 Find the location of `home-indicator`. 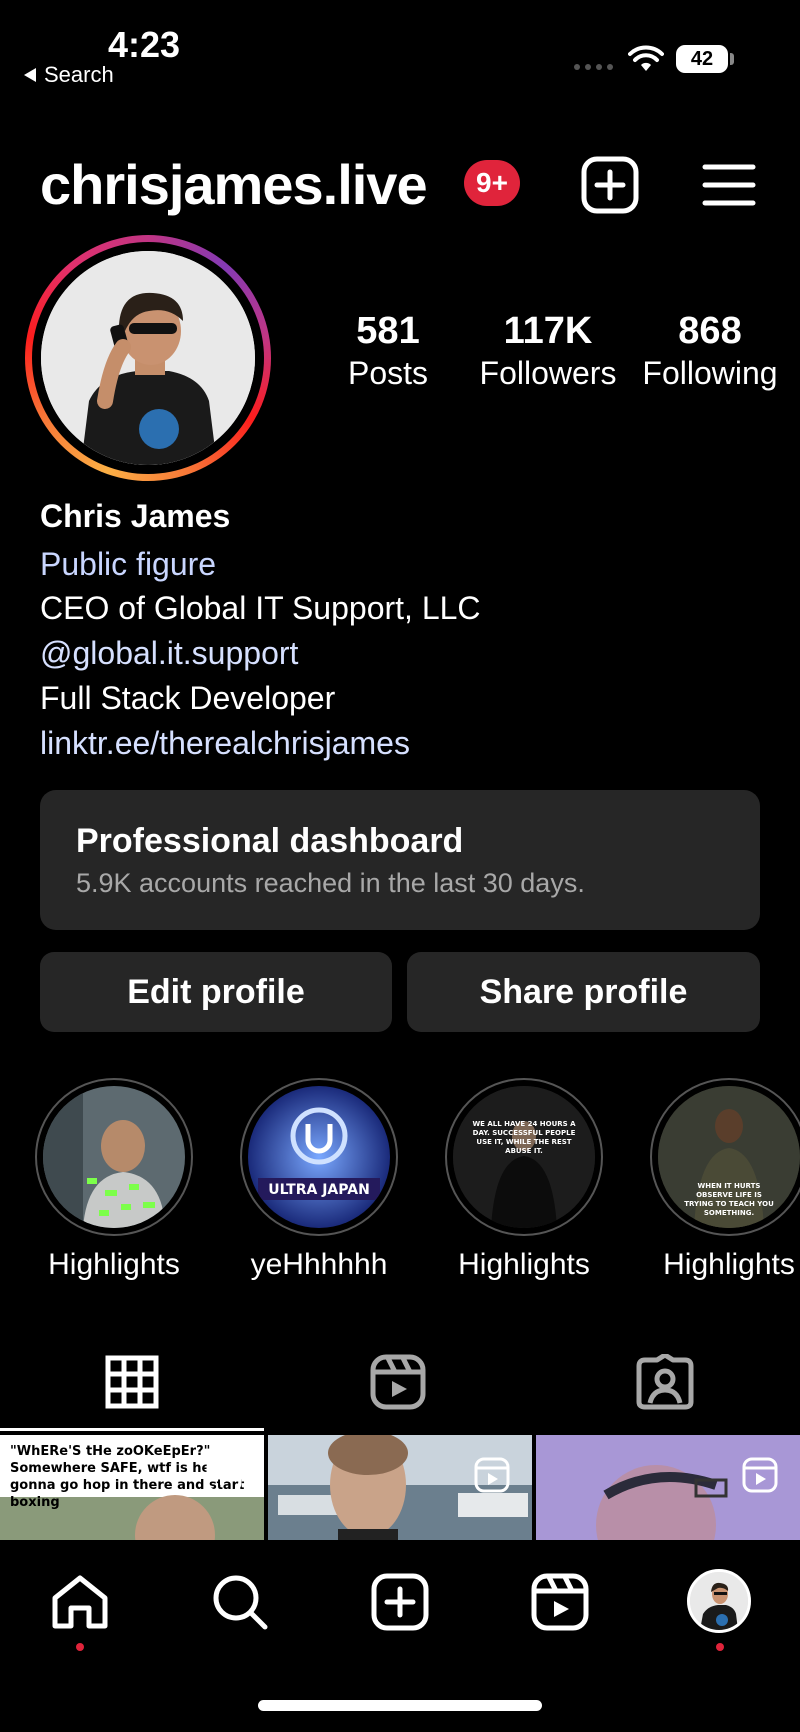

home-indicator is located at coordinates (400, 1705).